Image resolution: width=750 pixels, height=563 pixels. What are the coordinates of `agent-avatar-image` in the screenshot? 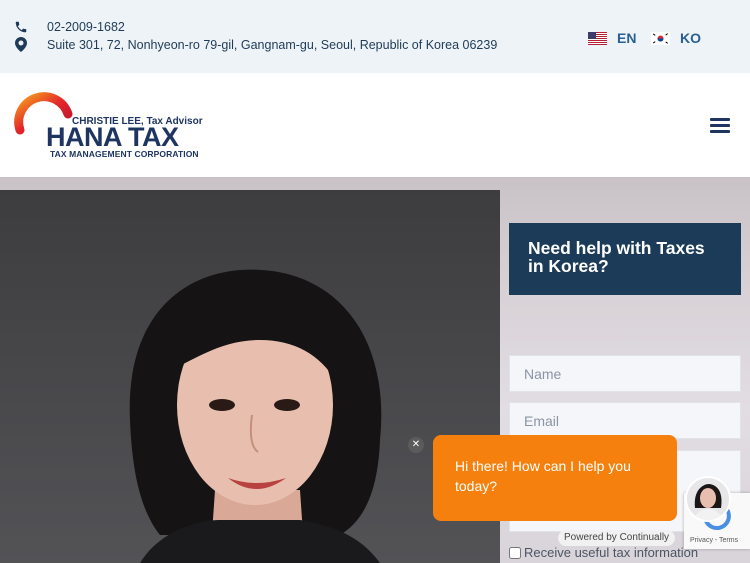 It's located at (708, 499).